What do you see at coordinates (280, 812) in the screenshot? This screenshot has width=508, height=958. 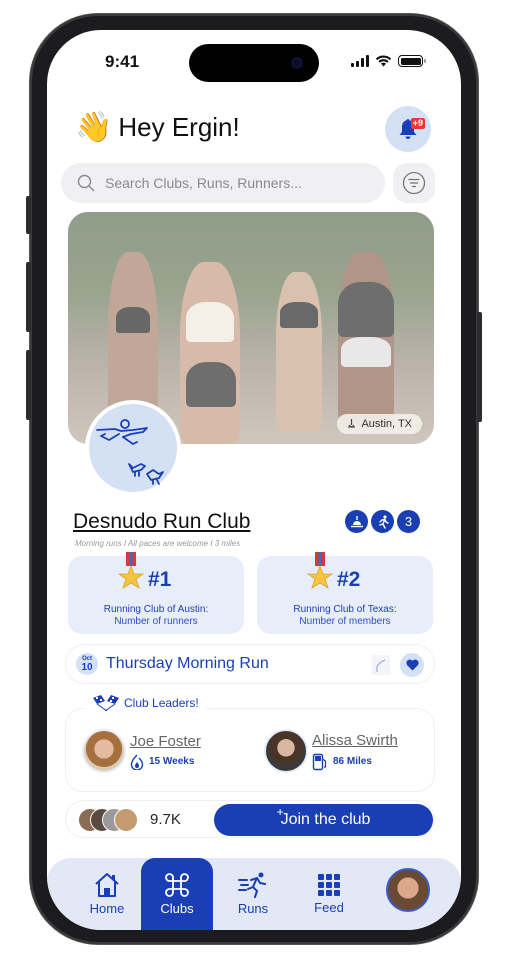 I see `plus-icon: +` at bounding box center [280, 812].